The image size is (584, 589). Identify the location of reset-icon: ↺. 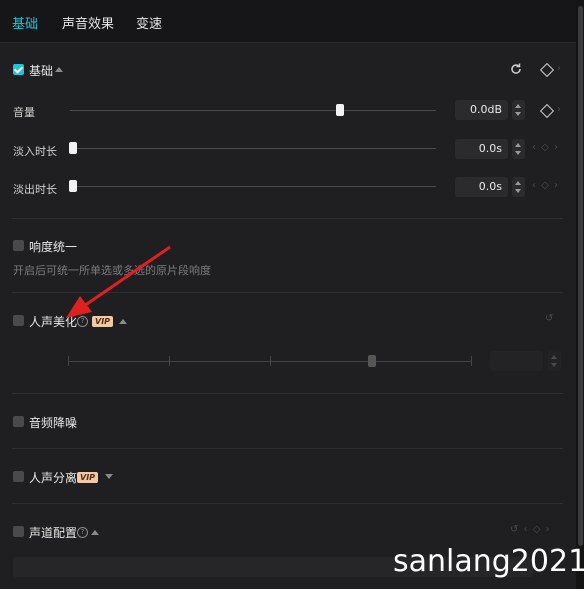
(550, 318).